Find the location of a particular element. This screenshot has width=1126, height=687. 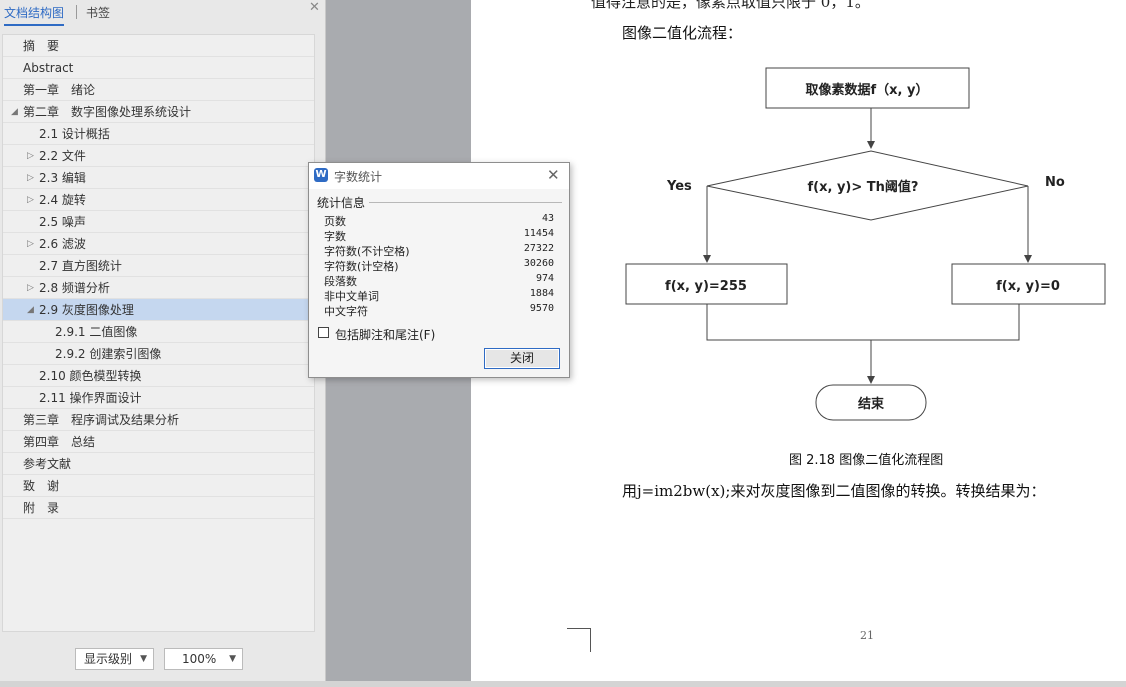

outline-item-label: 2.4 旋转 is located at coordinates (62, 200).